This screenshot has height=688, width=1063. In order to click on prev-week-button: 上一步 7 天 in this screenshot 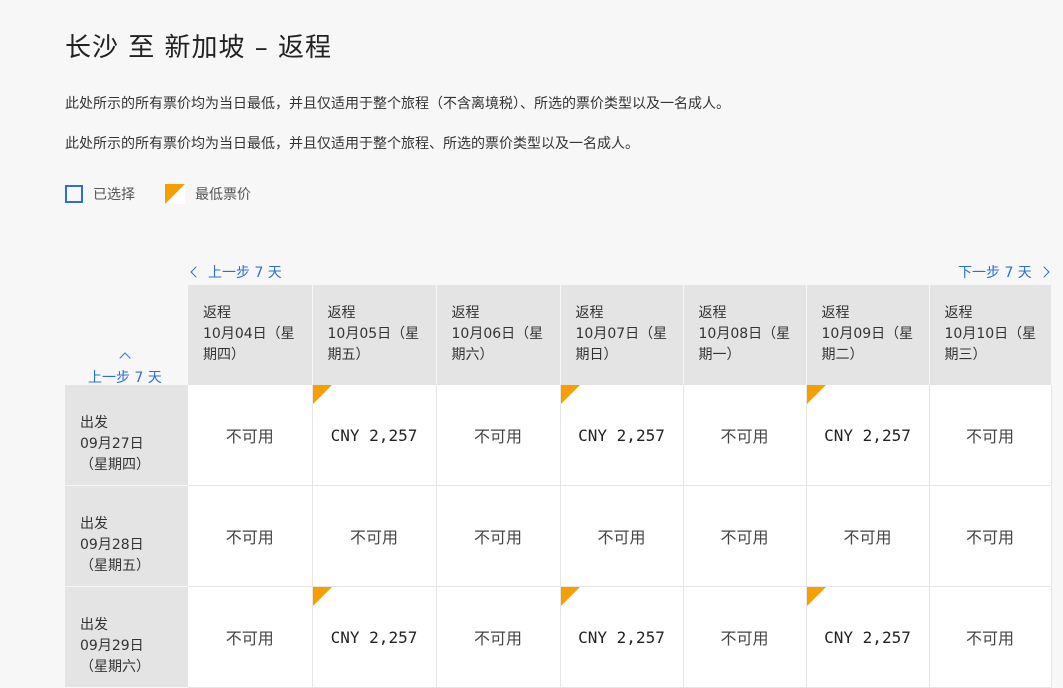, I will do `click(236, 272)`.